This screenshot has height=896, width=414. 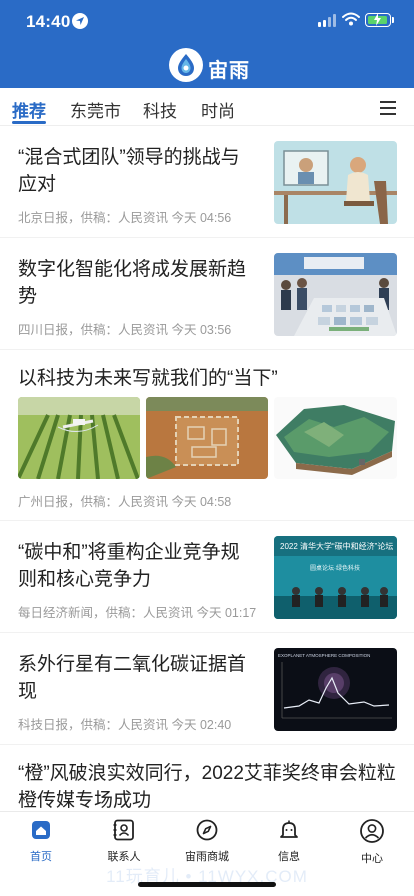 What do you see at coordinates (289, 829) in the screenshot?
I see `bell-icon` at bounding box center [289, 829].